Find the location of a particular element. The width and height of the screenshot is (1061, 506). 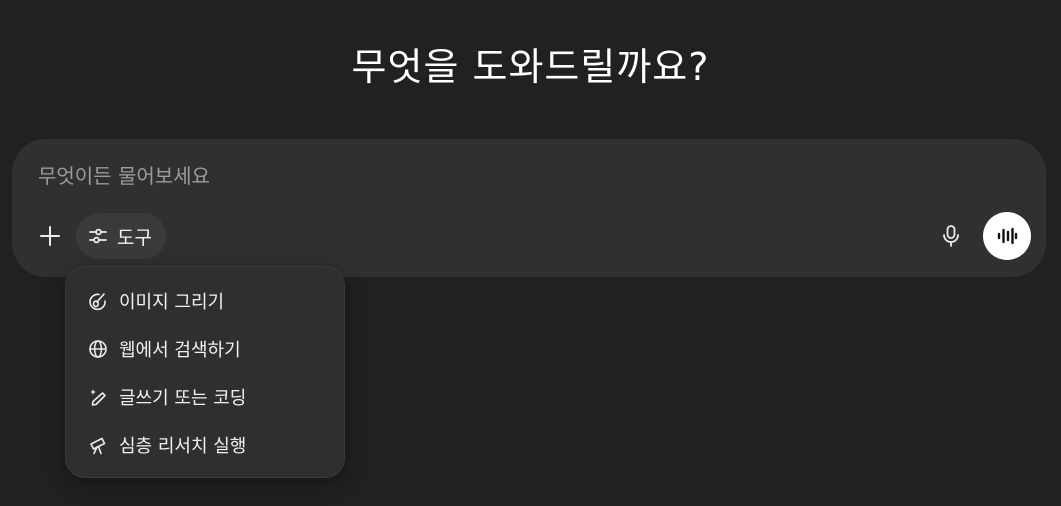

sliders-icon is located at coordinates (98, 236).